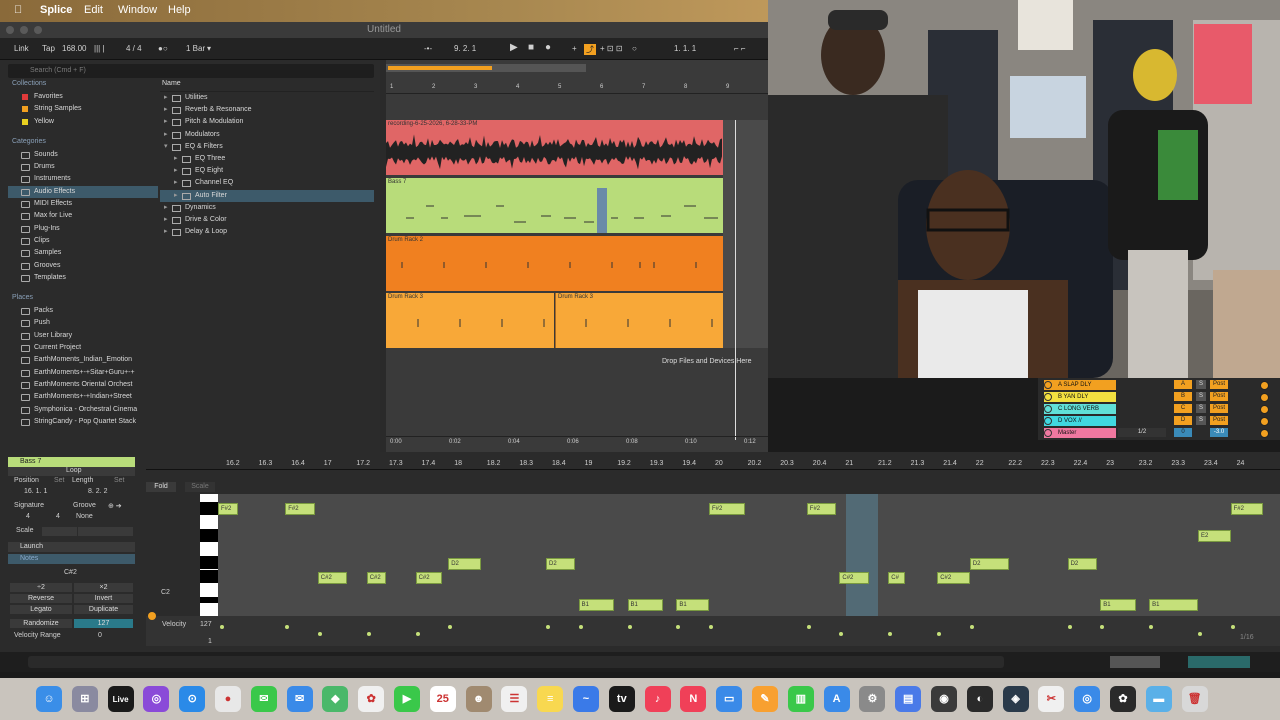  What do you see at coordinates (166, 147) in the screenshot?
I see `chevron-down-icon: ▾` at bounding box center [166, 147].